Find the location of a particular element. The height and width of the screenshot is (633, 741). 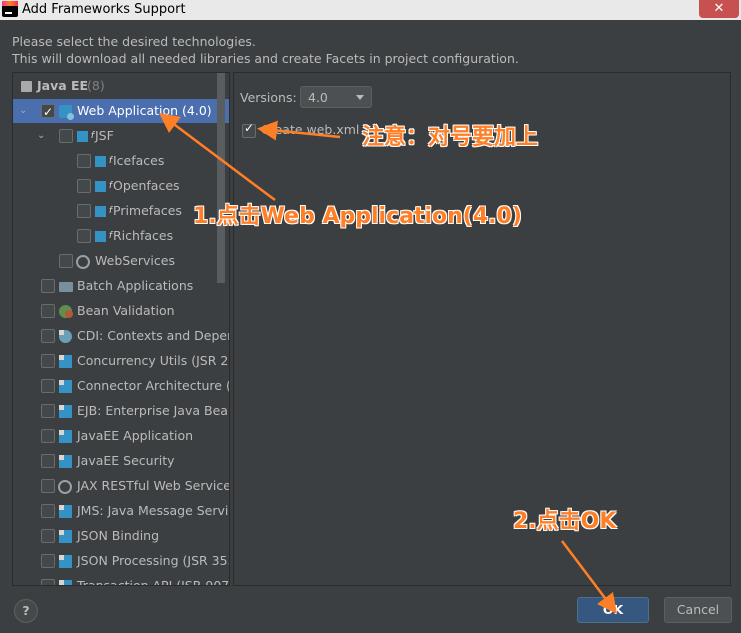

tree-item-label: Web Application (4.0) is located at coordinates (144, 110).